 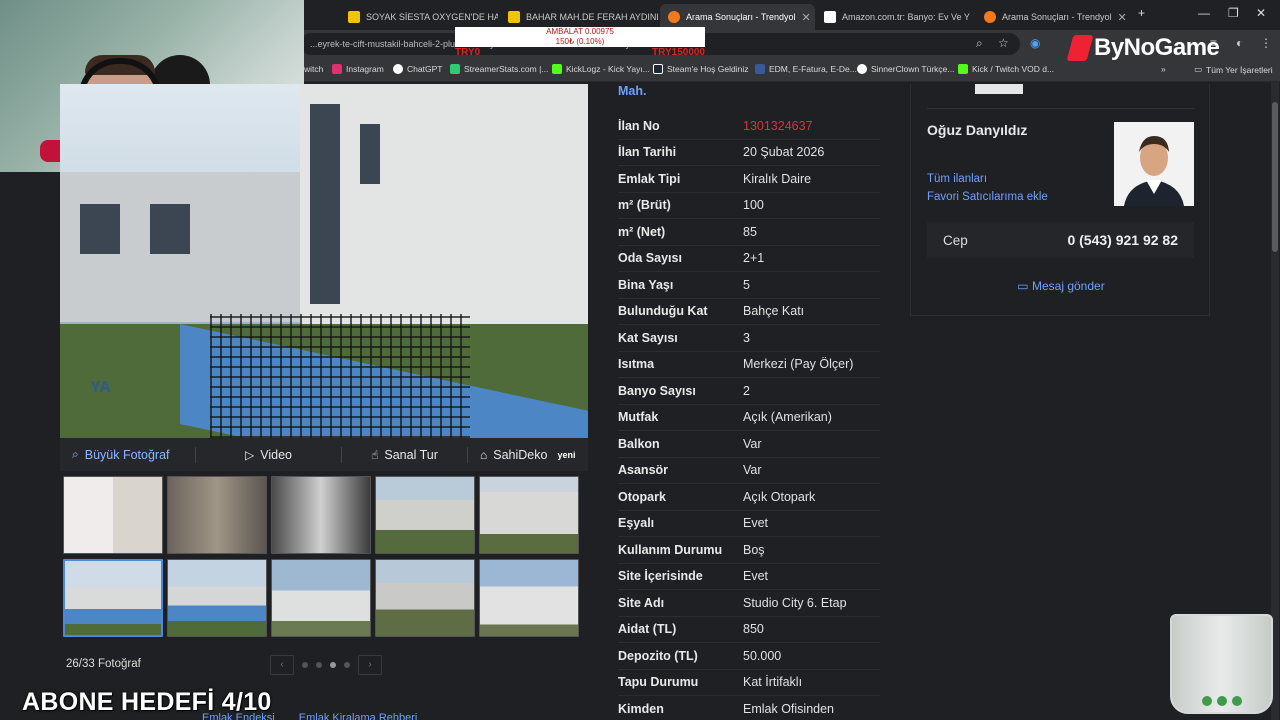 What do you see at coordinates (1122, 240) in the screenshot?
I see `phone-number: 0 (543) 921 92 82` at bounding box center [1122, 240].